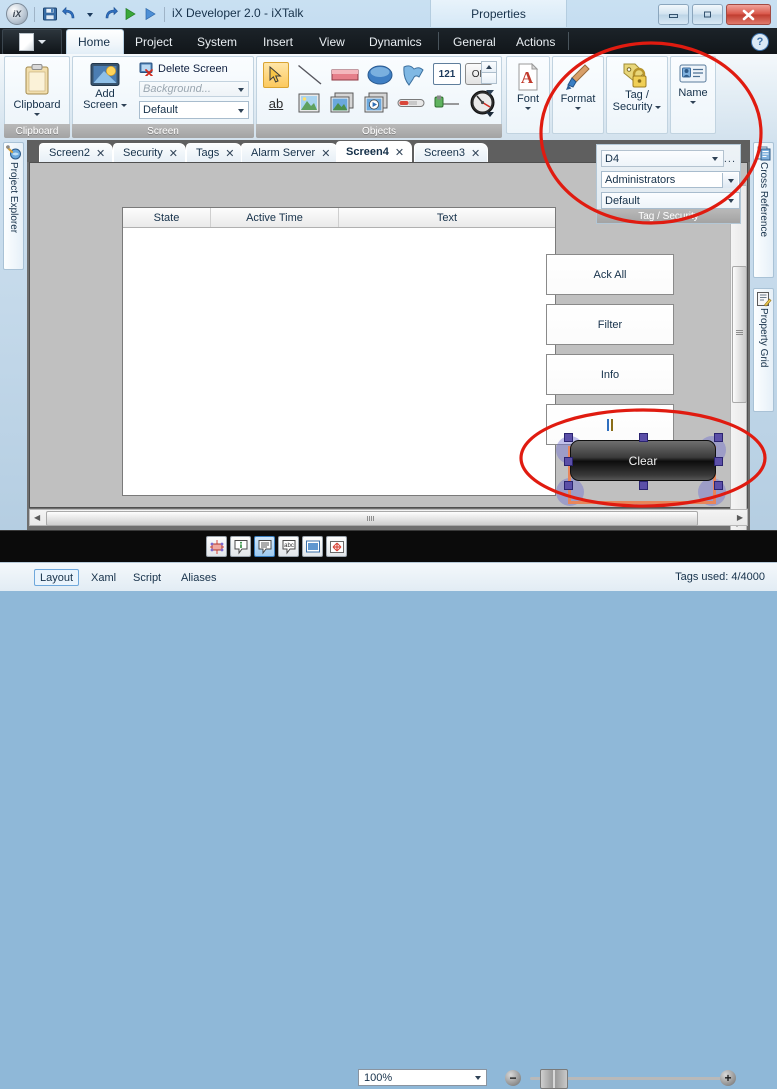 Image resolution: width=777 pixels, height=1089 pixels. Describe the element at coordinates (37, 89) in the screenshot. I see `clipboard-button: Clipboard` at that location.